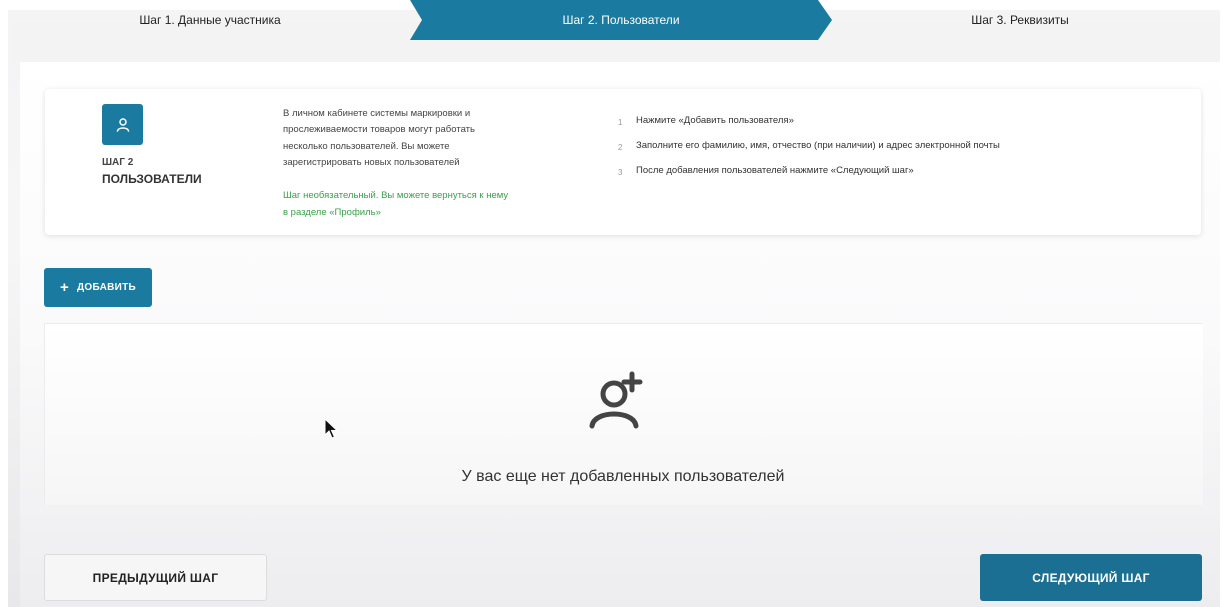 This screenshot has height=607, width=1223. What do you see at coordinates (331, 428) in the screenshot?
I see `mouse-cursor-icon` at bounding box center [331, 428].